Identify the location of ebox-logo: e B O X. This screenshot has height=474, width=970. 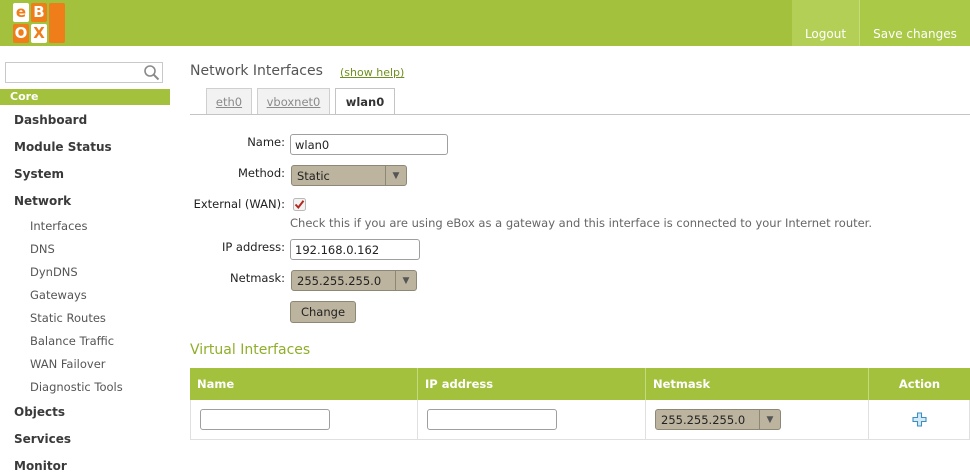
(39, 23).